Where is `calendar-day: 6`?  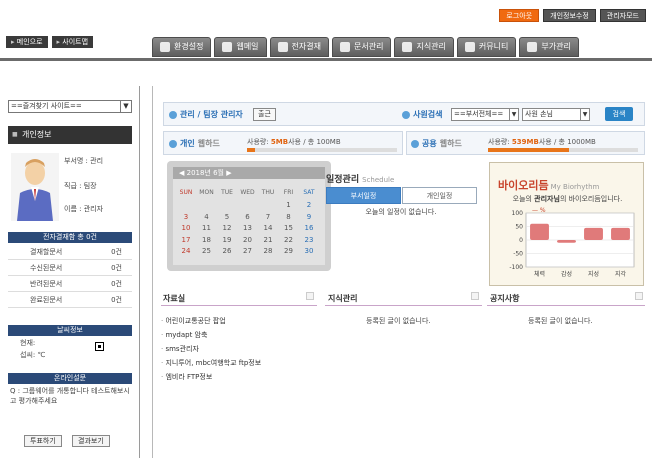 calendar-day: 6 is located at coordinates (248, 217).